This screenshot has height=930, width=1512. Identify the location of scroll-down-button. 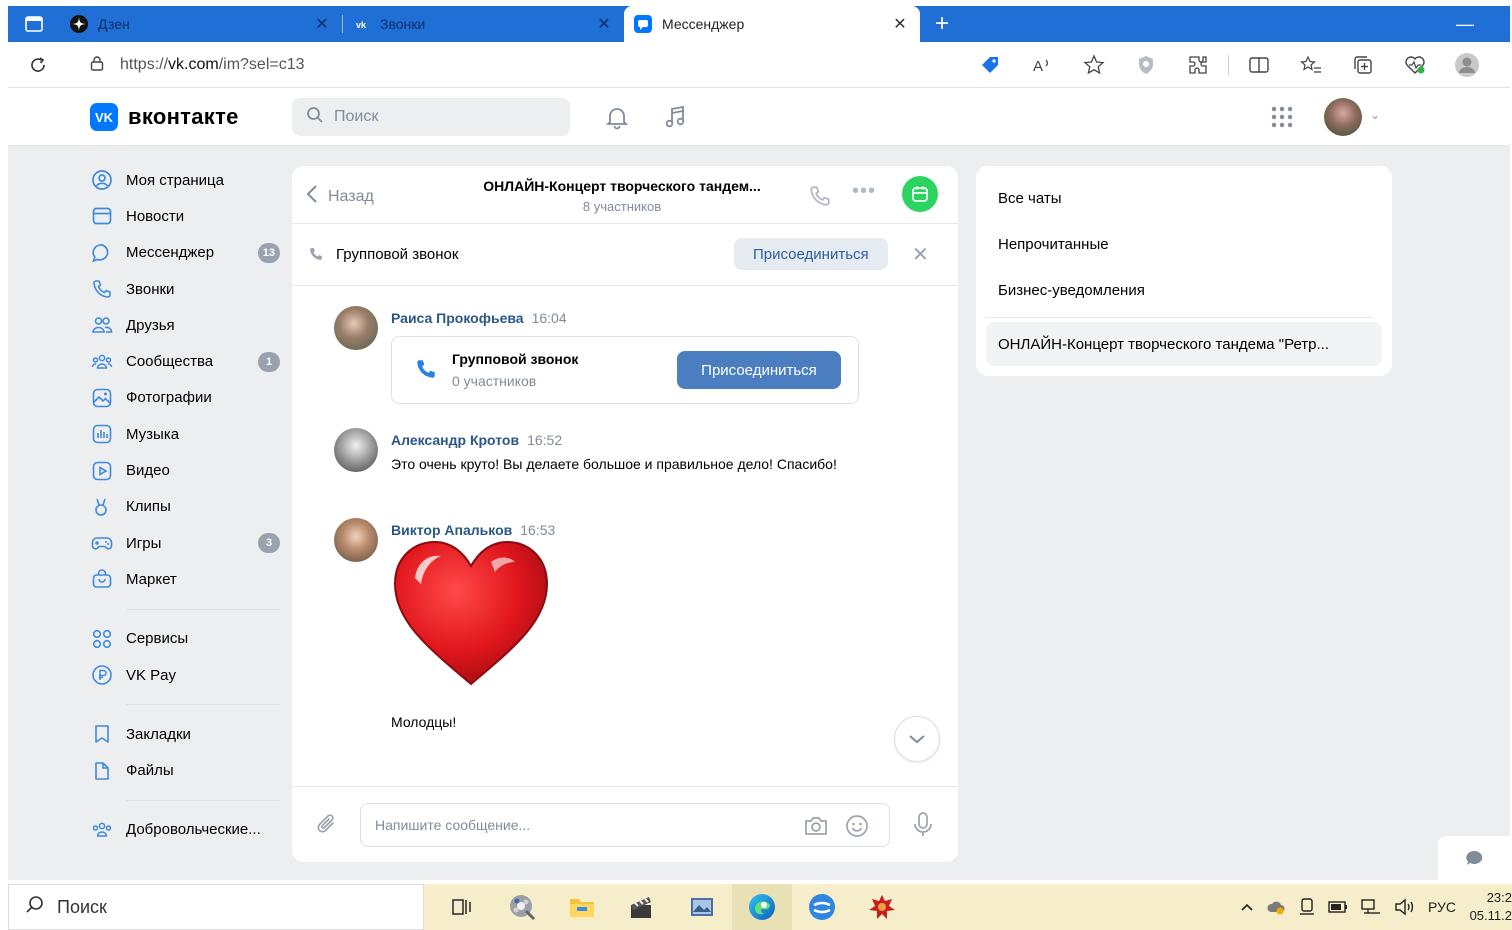
(917, 739).